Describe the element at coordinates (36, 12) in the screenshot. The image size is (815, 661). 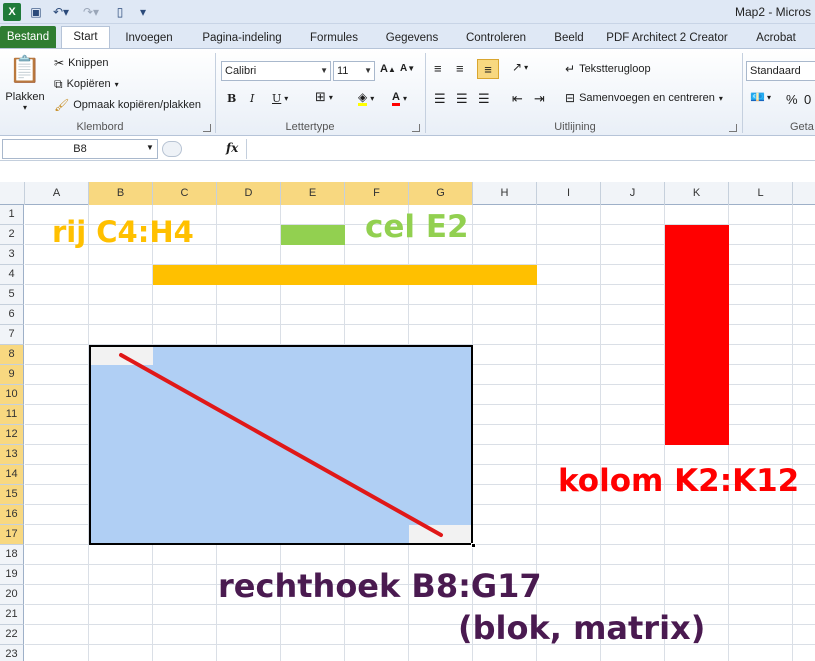
I see `save-icon: ▣` at that location.